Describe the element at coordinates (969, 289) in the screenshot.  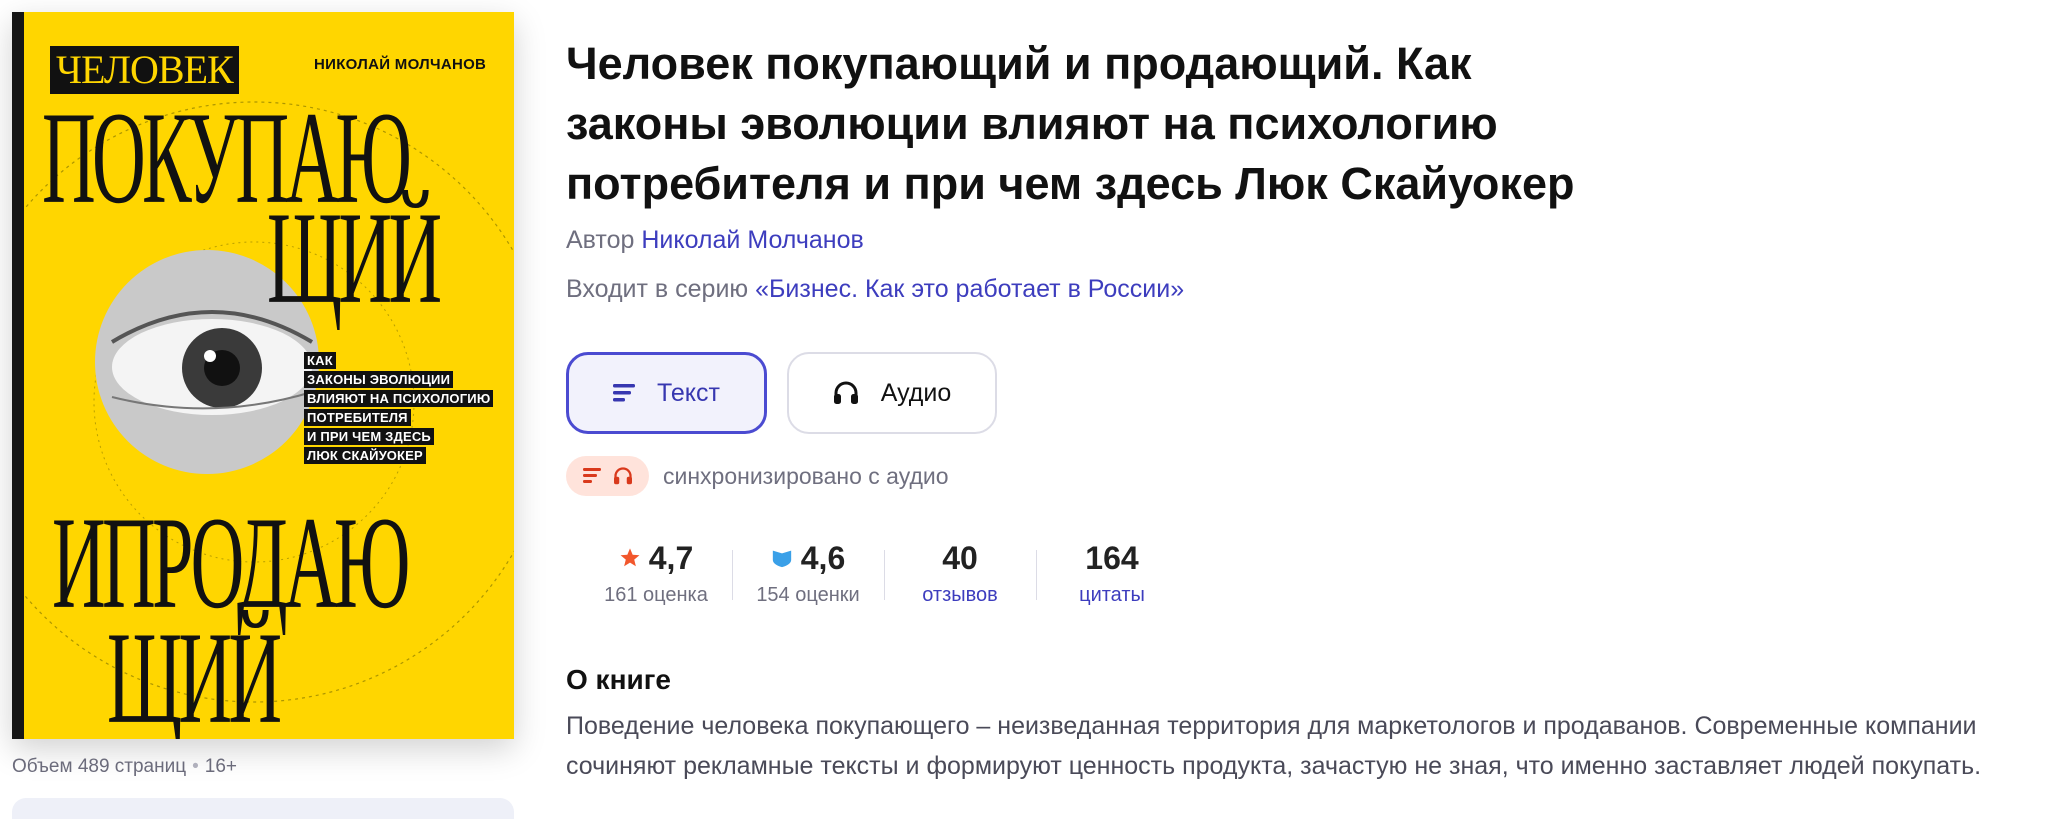
I see `series-link: «Бизнес. Как это работает в России»` at that location.